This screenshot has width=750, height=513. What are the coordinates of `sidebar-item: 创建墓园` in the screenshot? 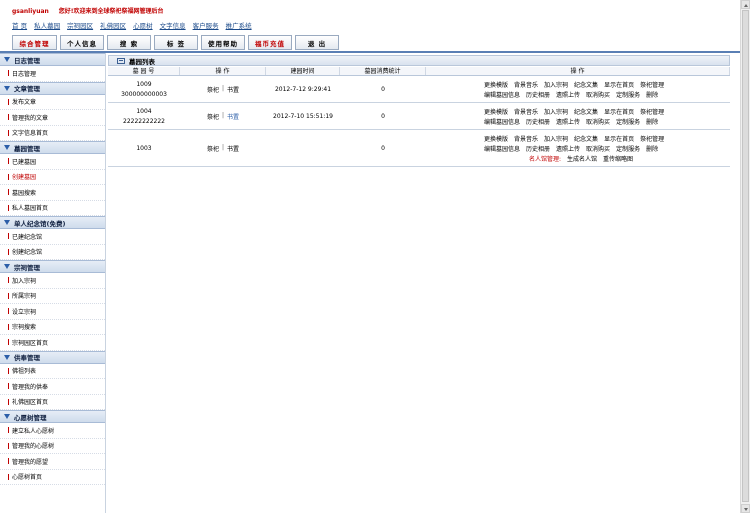 It's located at (52, 177).